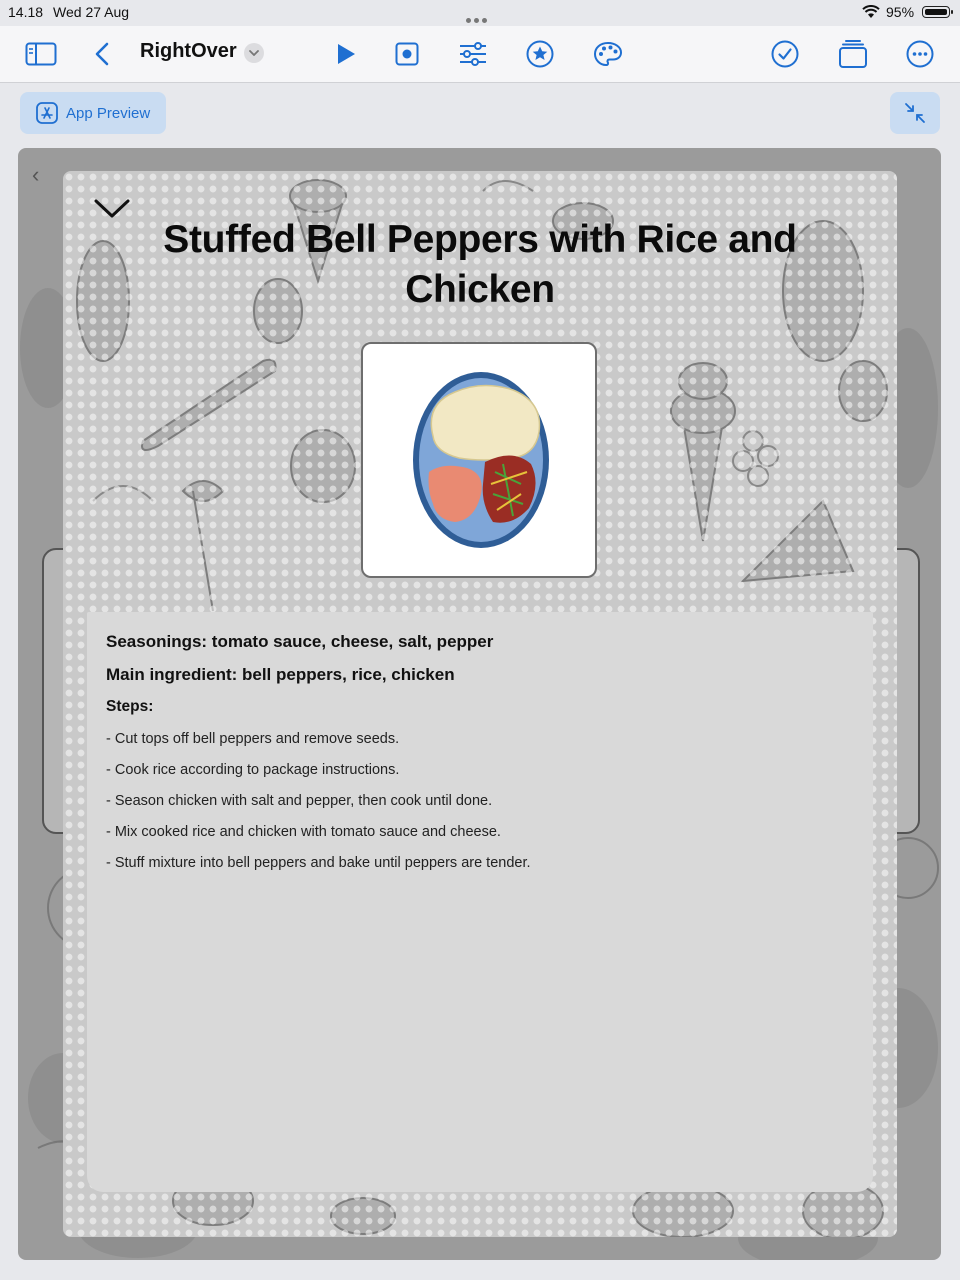 The image size is (960, 1280). I want to click on wifi-icon, so click(871, 11).